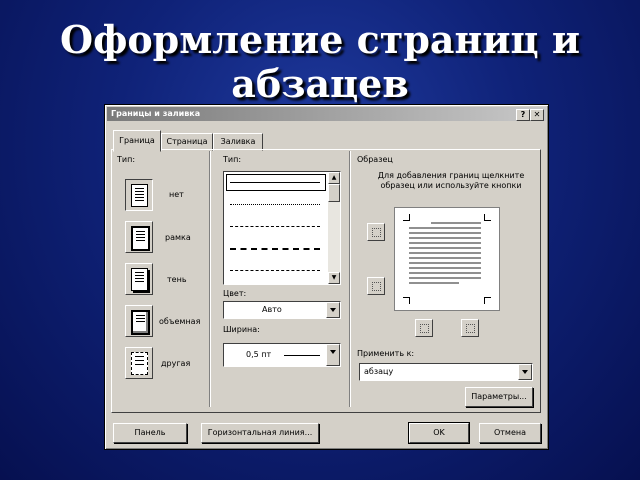  I want to click on color-select: Авто, so click(282, 310).